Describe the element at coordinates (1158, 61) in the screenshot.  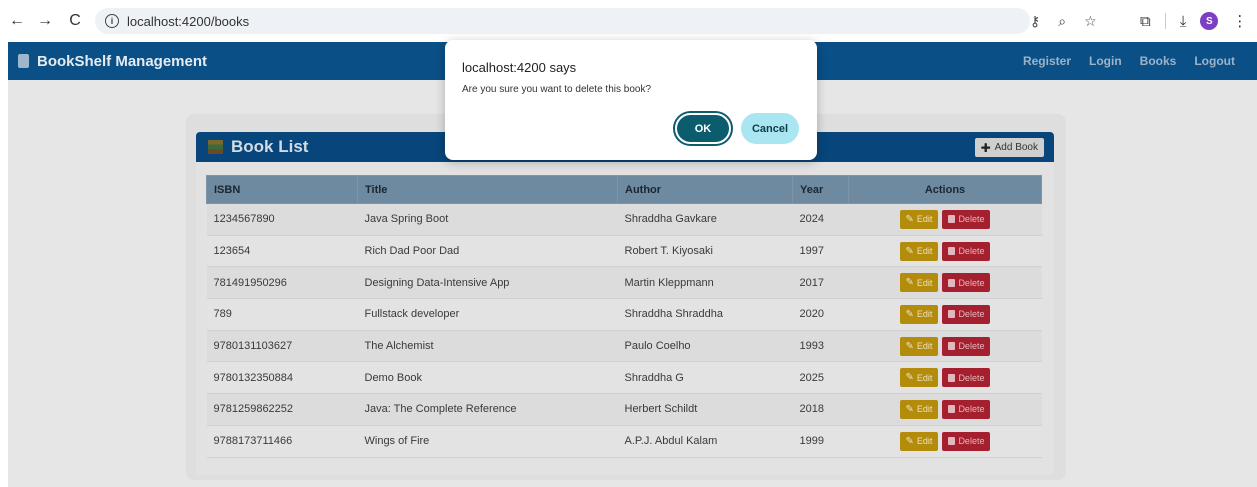
I see `nav-books: Books` at that location.